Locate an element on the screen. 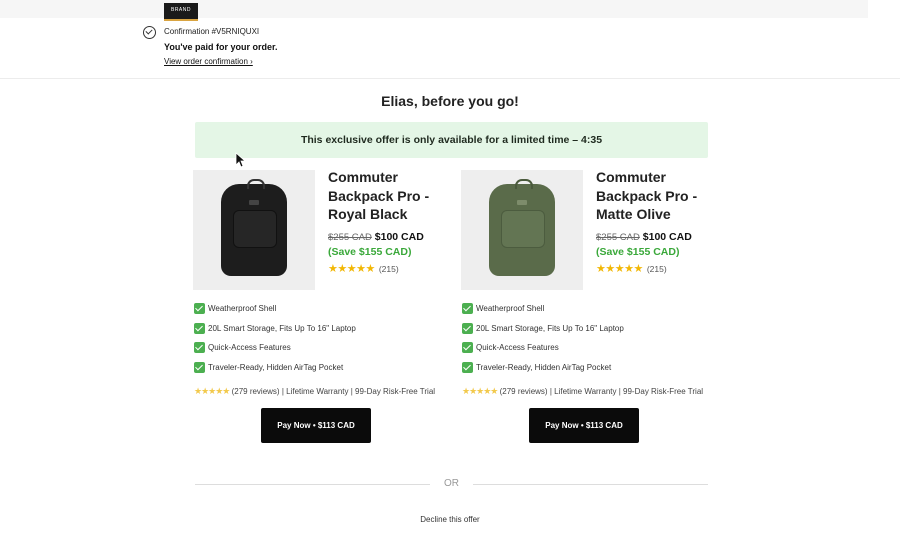 The width and height of the screenshot is (900, 533). divider-line is located at coordinates (590, 484).